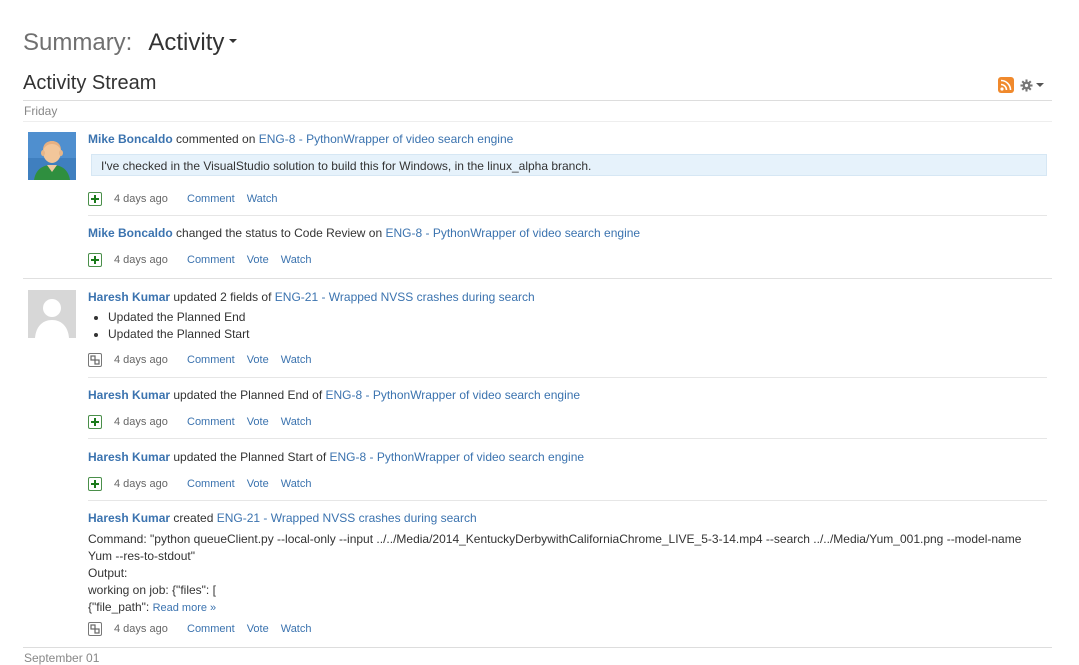 The width and height of the screenshot is (1079, 665). What do you see at coordinates (537, 278) in the screenshot?
I see `group-separator` at bounding box center [537, 278].